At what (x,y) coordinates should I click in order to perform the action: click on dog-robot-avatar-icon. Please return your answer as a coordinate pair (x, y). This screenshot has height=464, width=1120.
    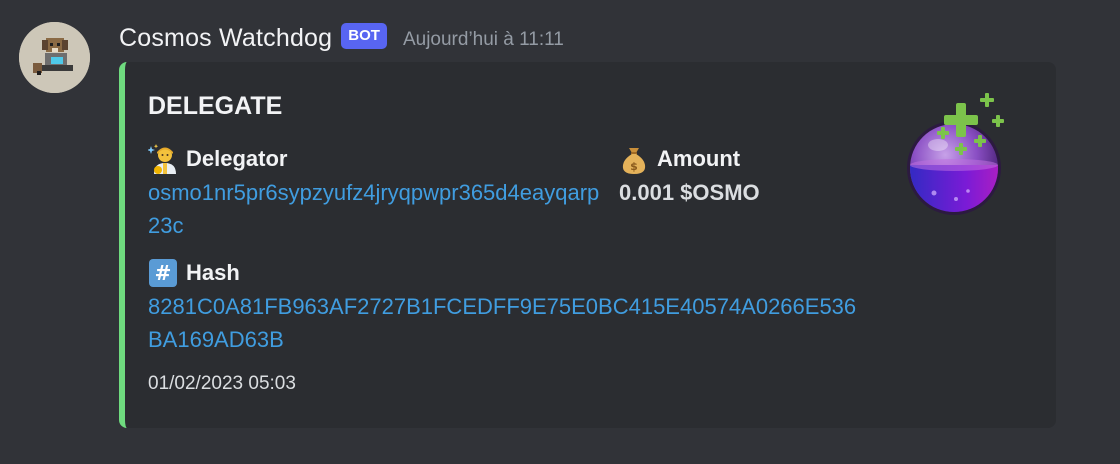
    Looking at the image, I should click on (54, 57).